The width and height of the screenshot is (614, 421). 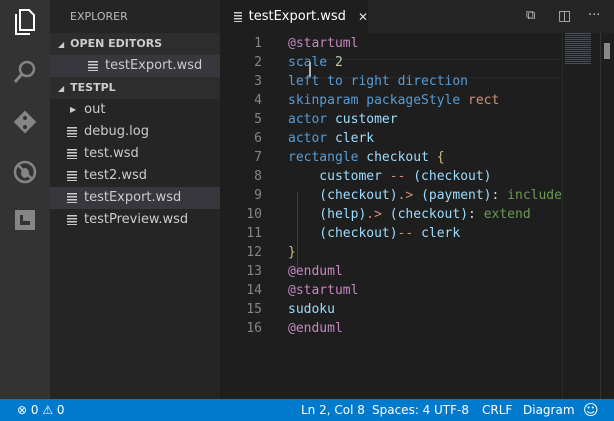 What do you see at coordinates (390, 176) in the screenshot?
I see `code-line: customer -- (checkout)` at bounding box center [390, 176].